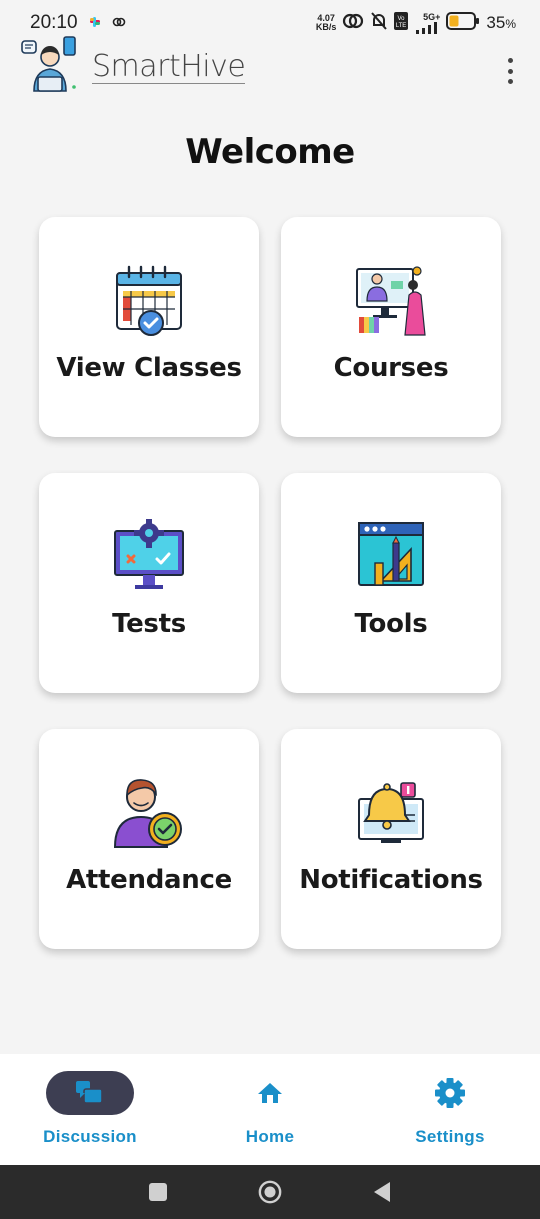 Image resolution: width=540 pixels, height=1219 pixels. Describe the element at coordinates (270, 1136) in the screenshot. I see `nav-label: Home` at that location.